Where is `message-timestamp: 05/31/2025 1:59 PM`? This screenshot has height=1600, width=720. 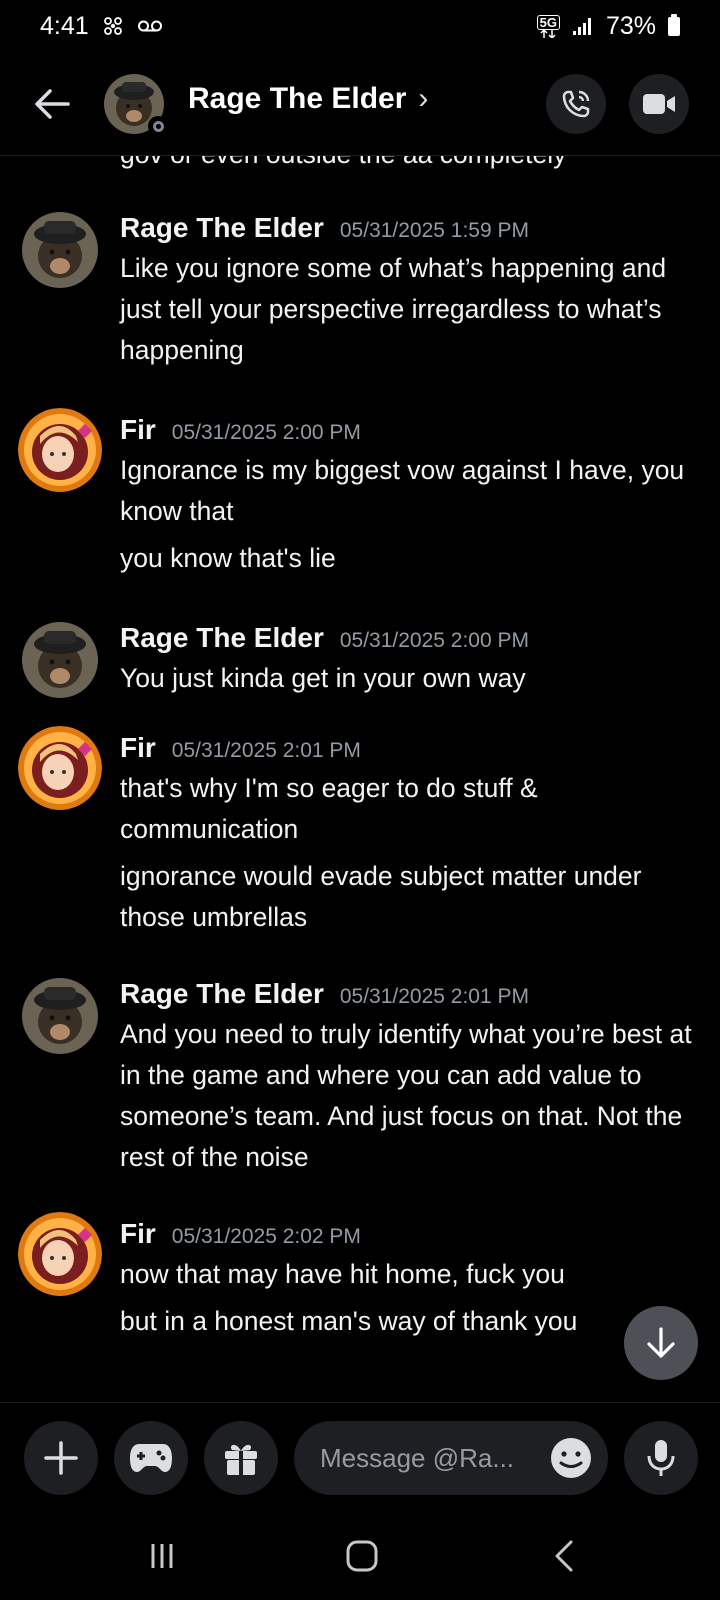
message-timestamp: 05/31/2025 1:59 PM is located at coordinates (434, 230).